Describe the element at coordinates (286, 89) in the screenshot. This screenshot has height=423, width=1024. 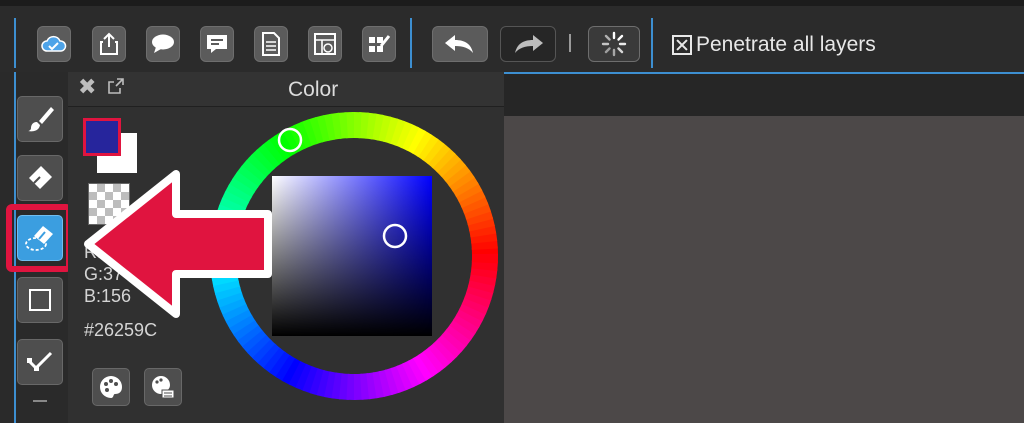
I see `color-panel-header: ✖ Color` at that location.